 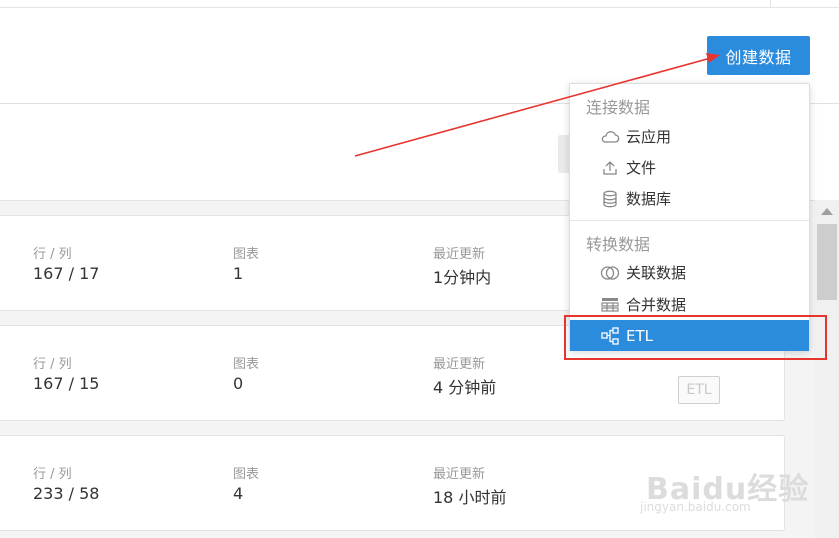 What do you see at coordinates (470, 497) in the screenshot?
I see `updated-value: 18 小时前` at bounding box center [470, 497].